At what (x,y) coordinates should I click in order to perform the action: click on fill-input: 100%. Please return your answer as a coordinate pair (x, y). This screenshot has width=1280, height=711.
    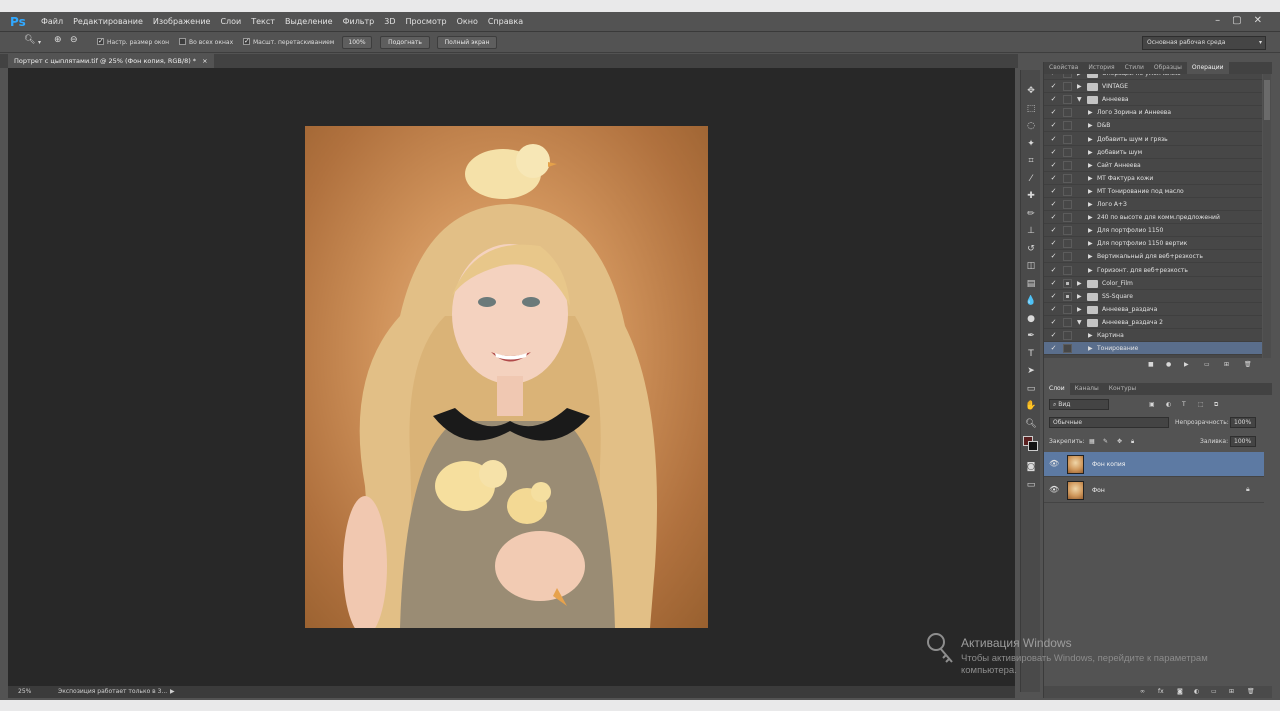
    Looking at the image, I should click on (1243, 441).